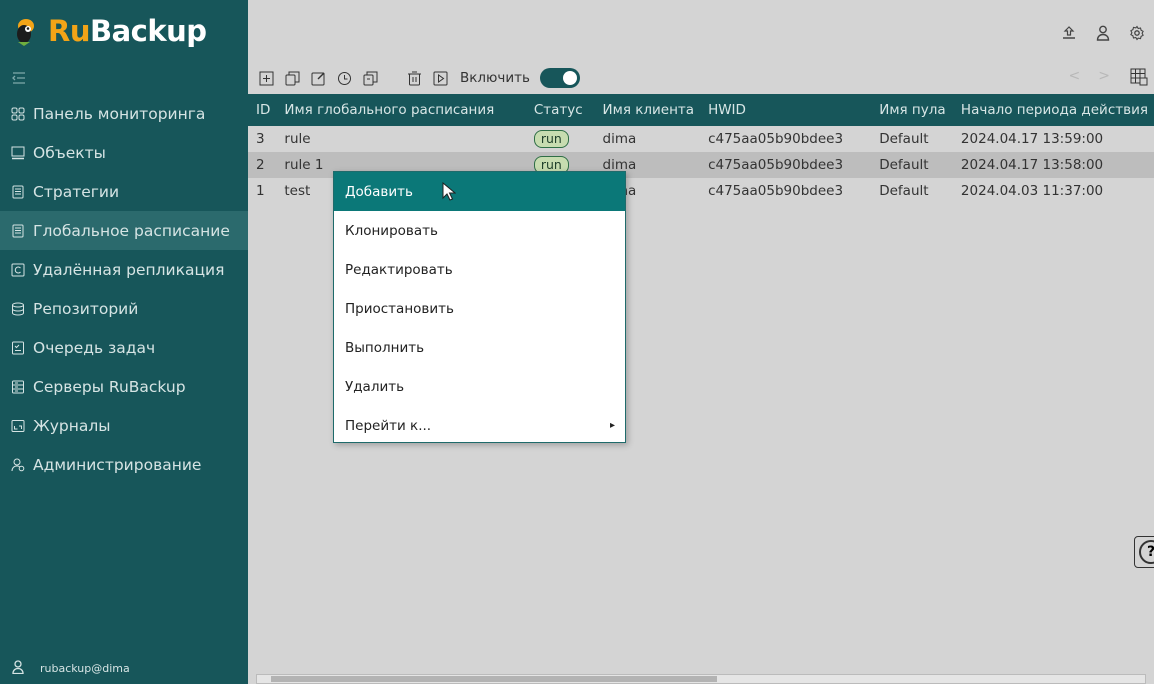  I want to click on current-user: rubackup@dima, so click(124, 668).